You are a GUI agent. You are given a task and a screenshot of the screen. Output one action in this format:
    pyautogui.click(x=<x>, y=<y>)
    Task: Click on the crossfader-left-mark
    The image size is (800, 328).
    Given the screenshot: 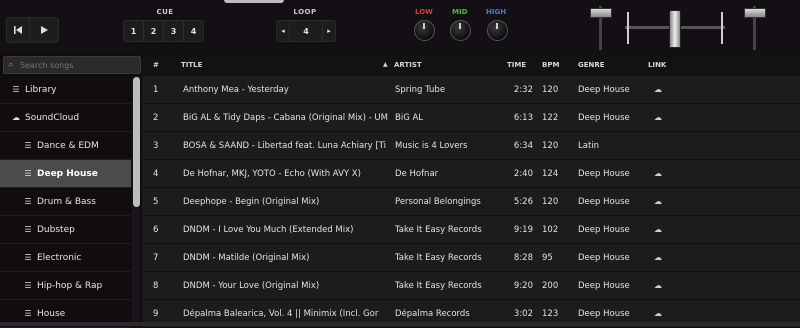 What is the action you would take?
    pyautogui.click(x=628, y=28)
    